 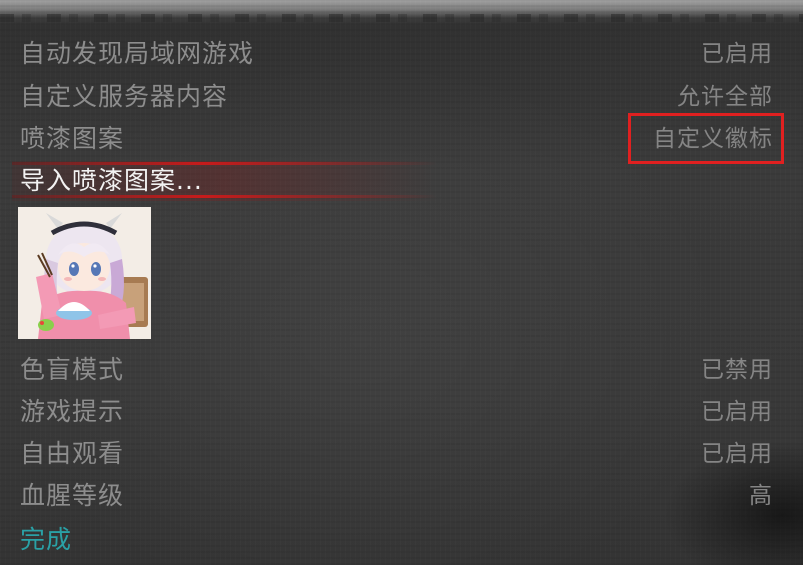 What do you see at coordinates (401, 496) in the screenshot?
I see `setting-gore-level: 血腥等级 高` at bounding box center [401, 496].